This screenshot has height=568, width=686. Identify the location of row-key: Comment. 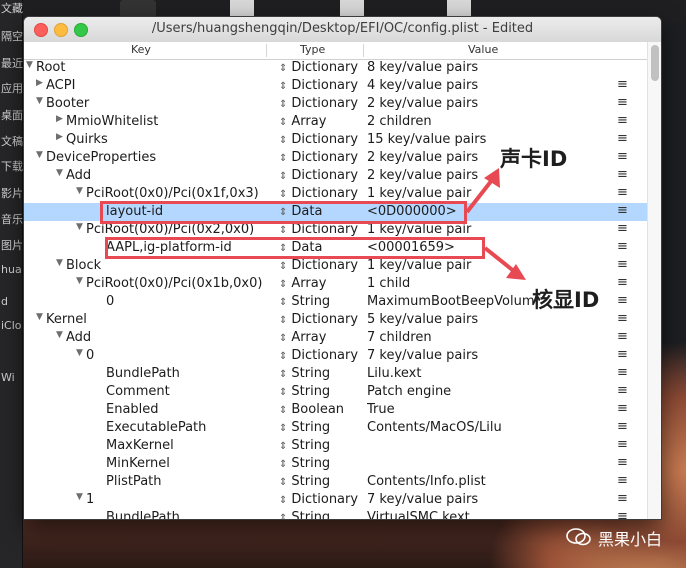
(138, 391).